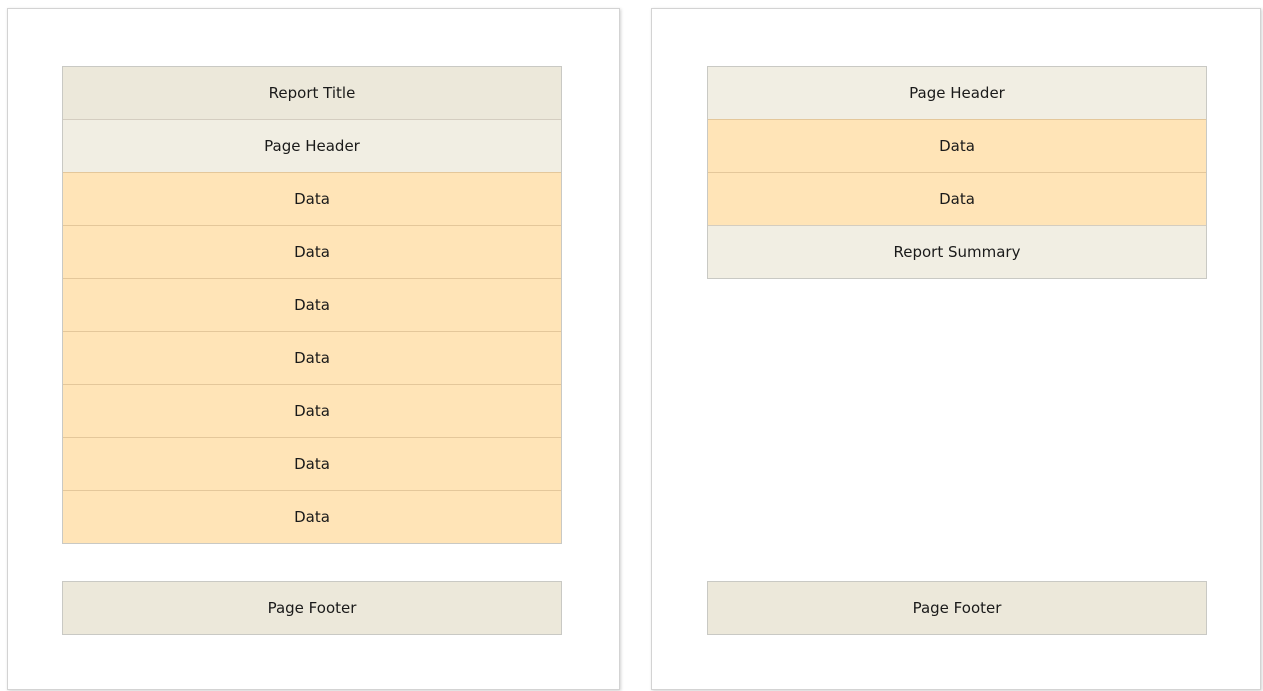  I want to click on page-2-bands: Page Header Data Data Report Summary, so click(957, 172).